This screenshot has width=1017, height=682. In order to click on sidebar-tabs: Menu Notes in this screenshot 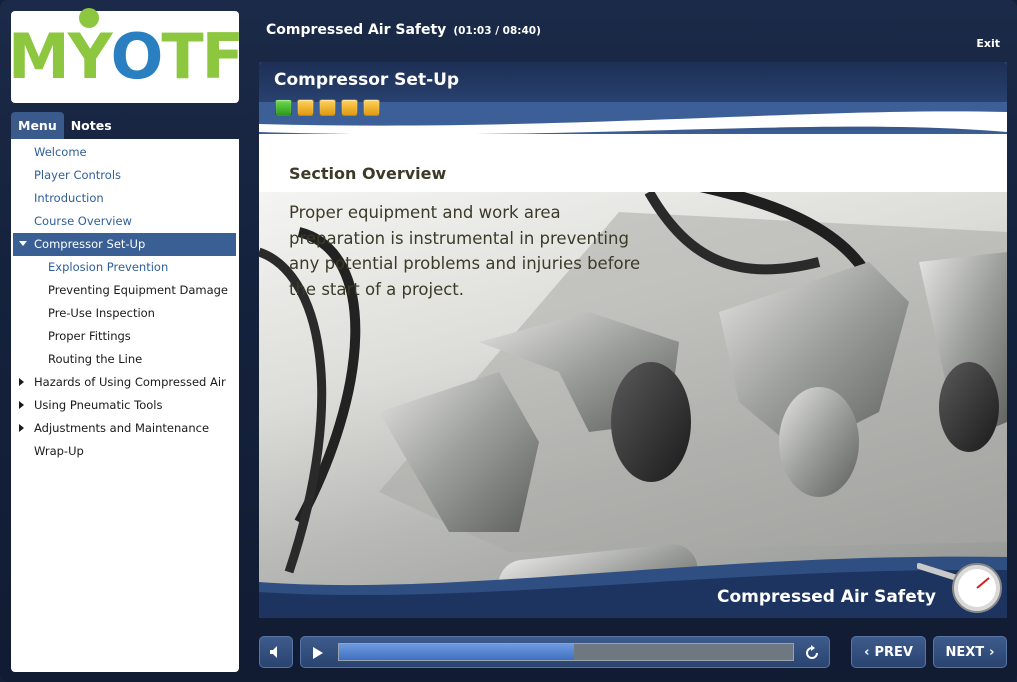, I will do `click(65, 125)`.